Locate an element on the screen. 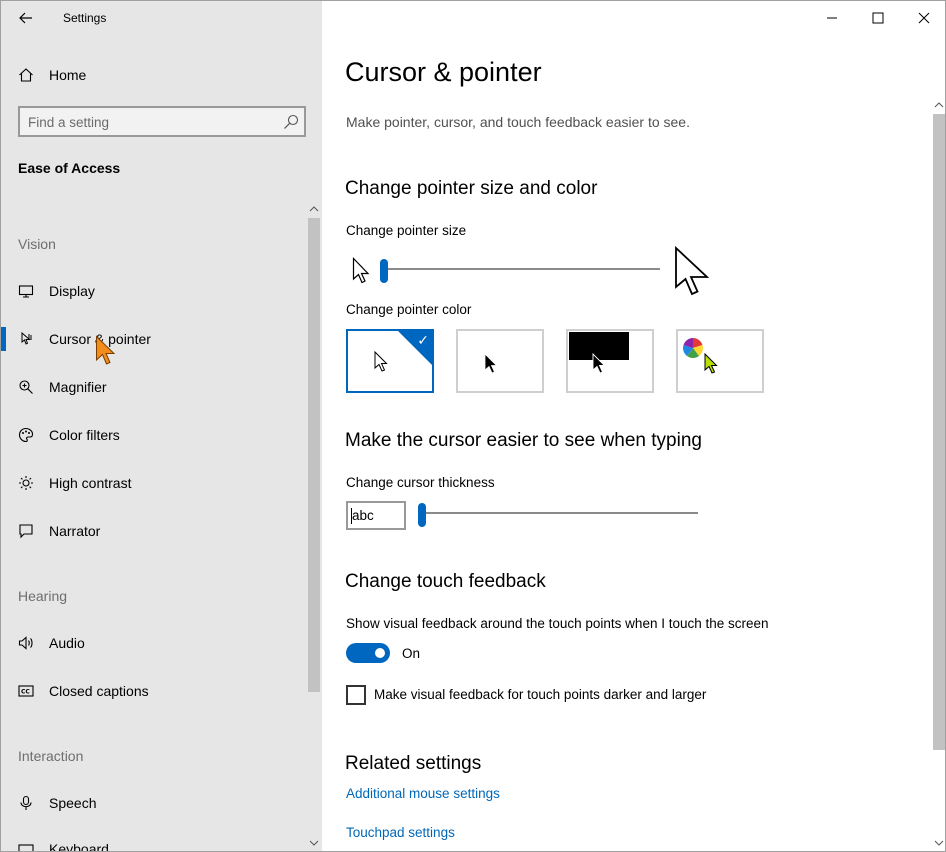  back-arrow-icon is located at coordinates (25, 18).